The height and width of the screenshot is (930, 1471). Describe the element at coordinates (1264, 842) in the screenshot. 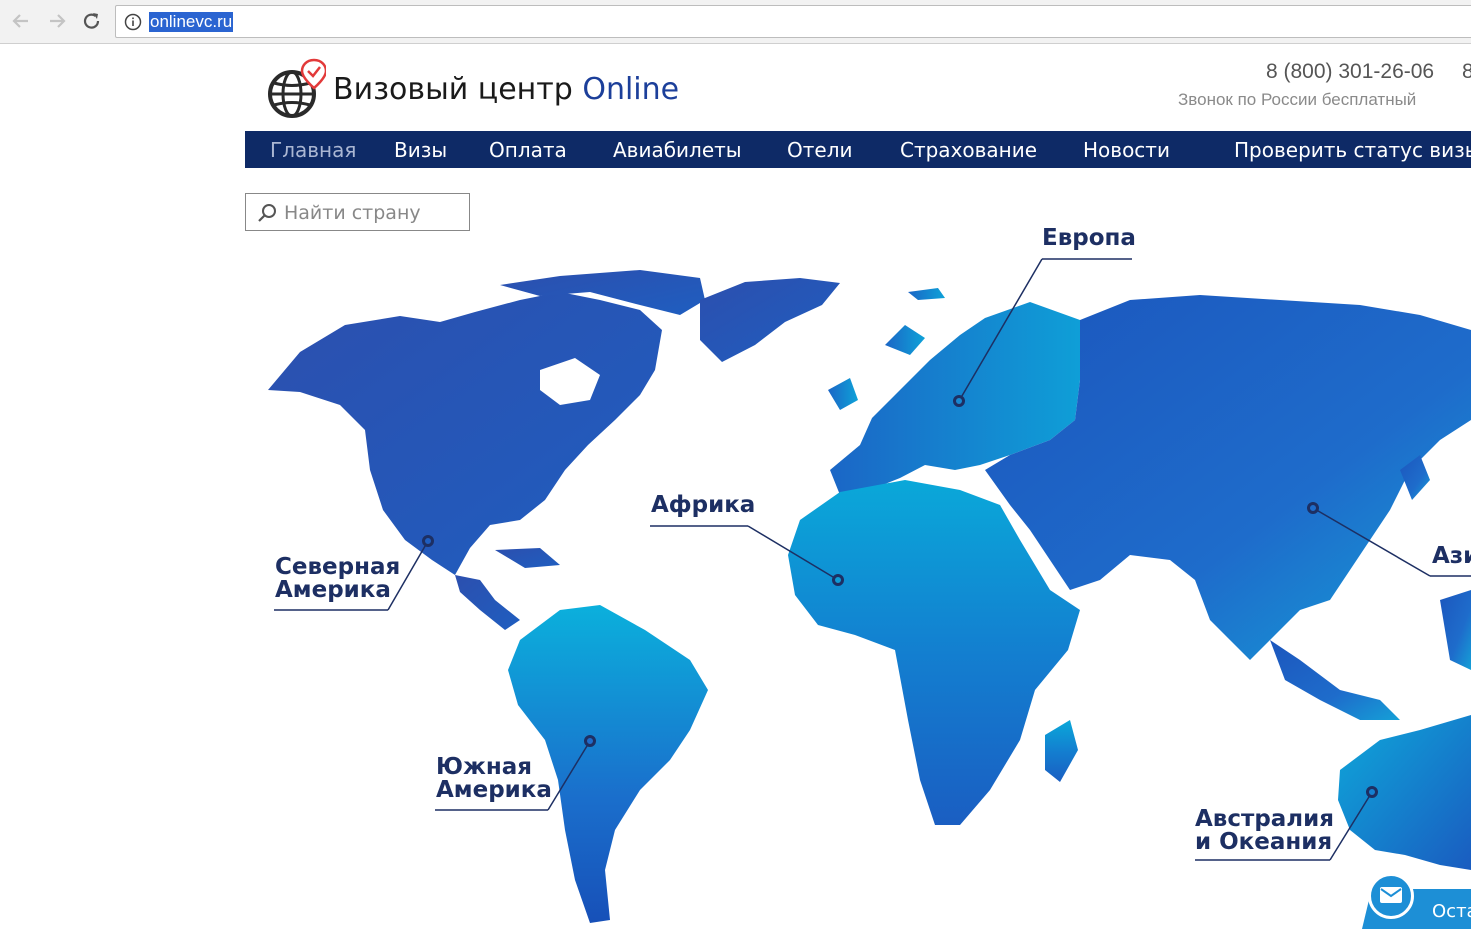

I see `label-australia-line2: и Океания` at that location.